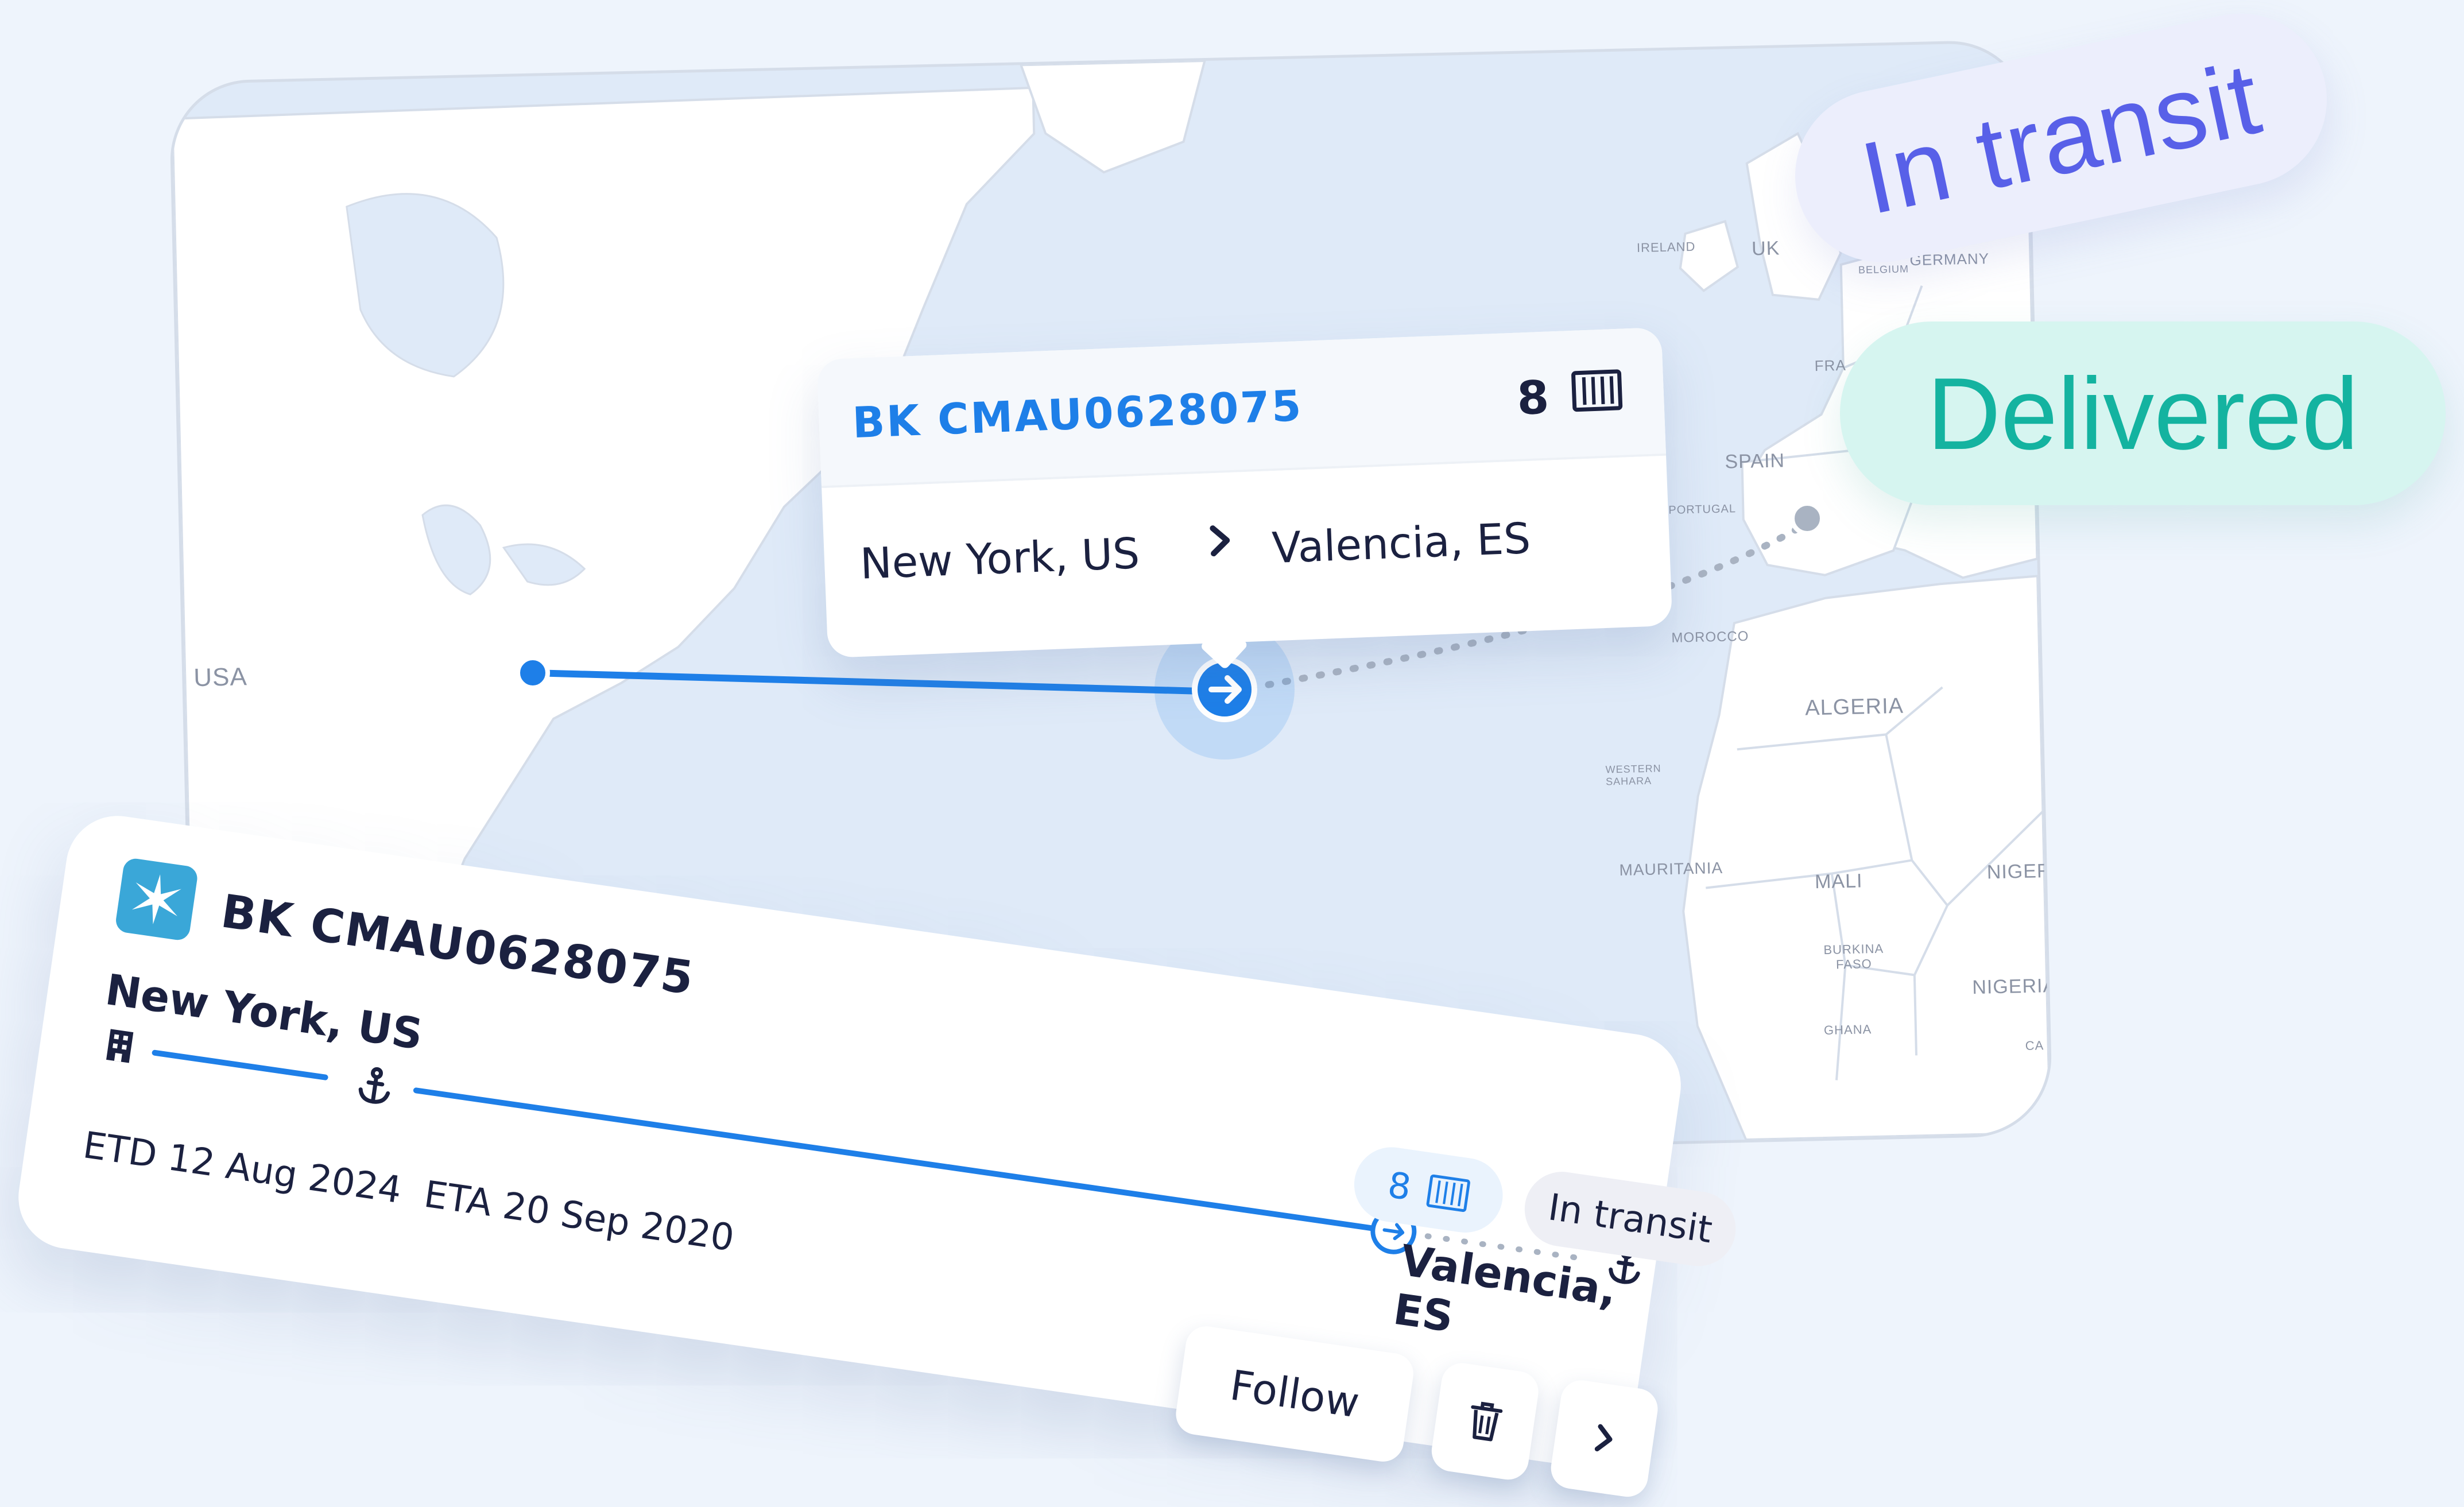 This screenshot has width=2464, height=1507. Describe the element at coordinates (1666, 247) in the screenshot. I see `map-label-ireland: IRELAND` at that location.